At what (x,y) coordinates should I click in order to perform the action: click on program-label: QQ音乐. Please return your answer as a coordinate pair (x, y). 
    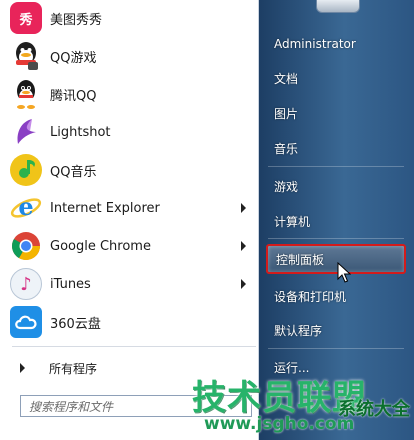
    Looking at the image, I should click on (73, 172).